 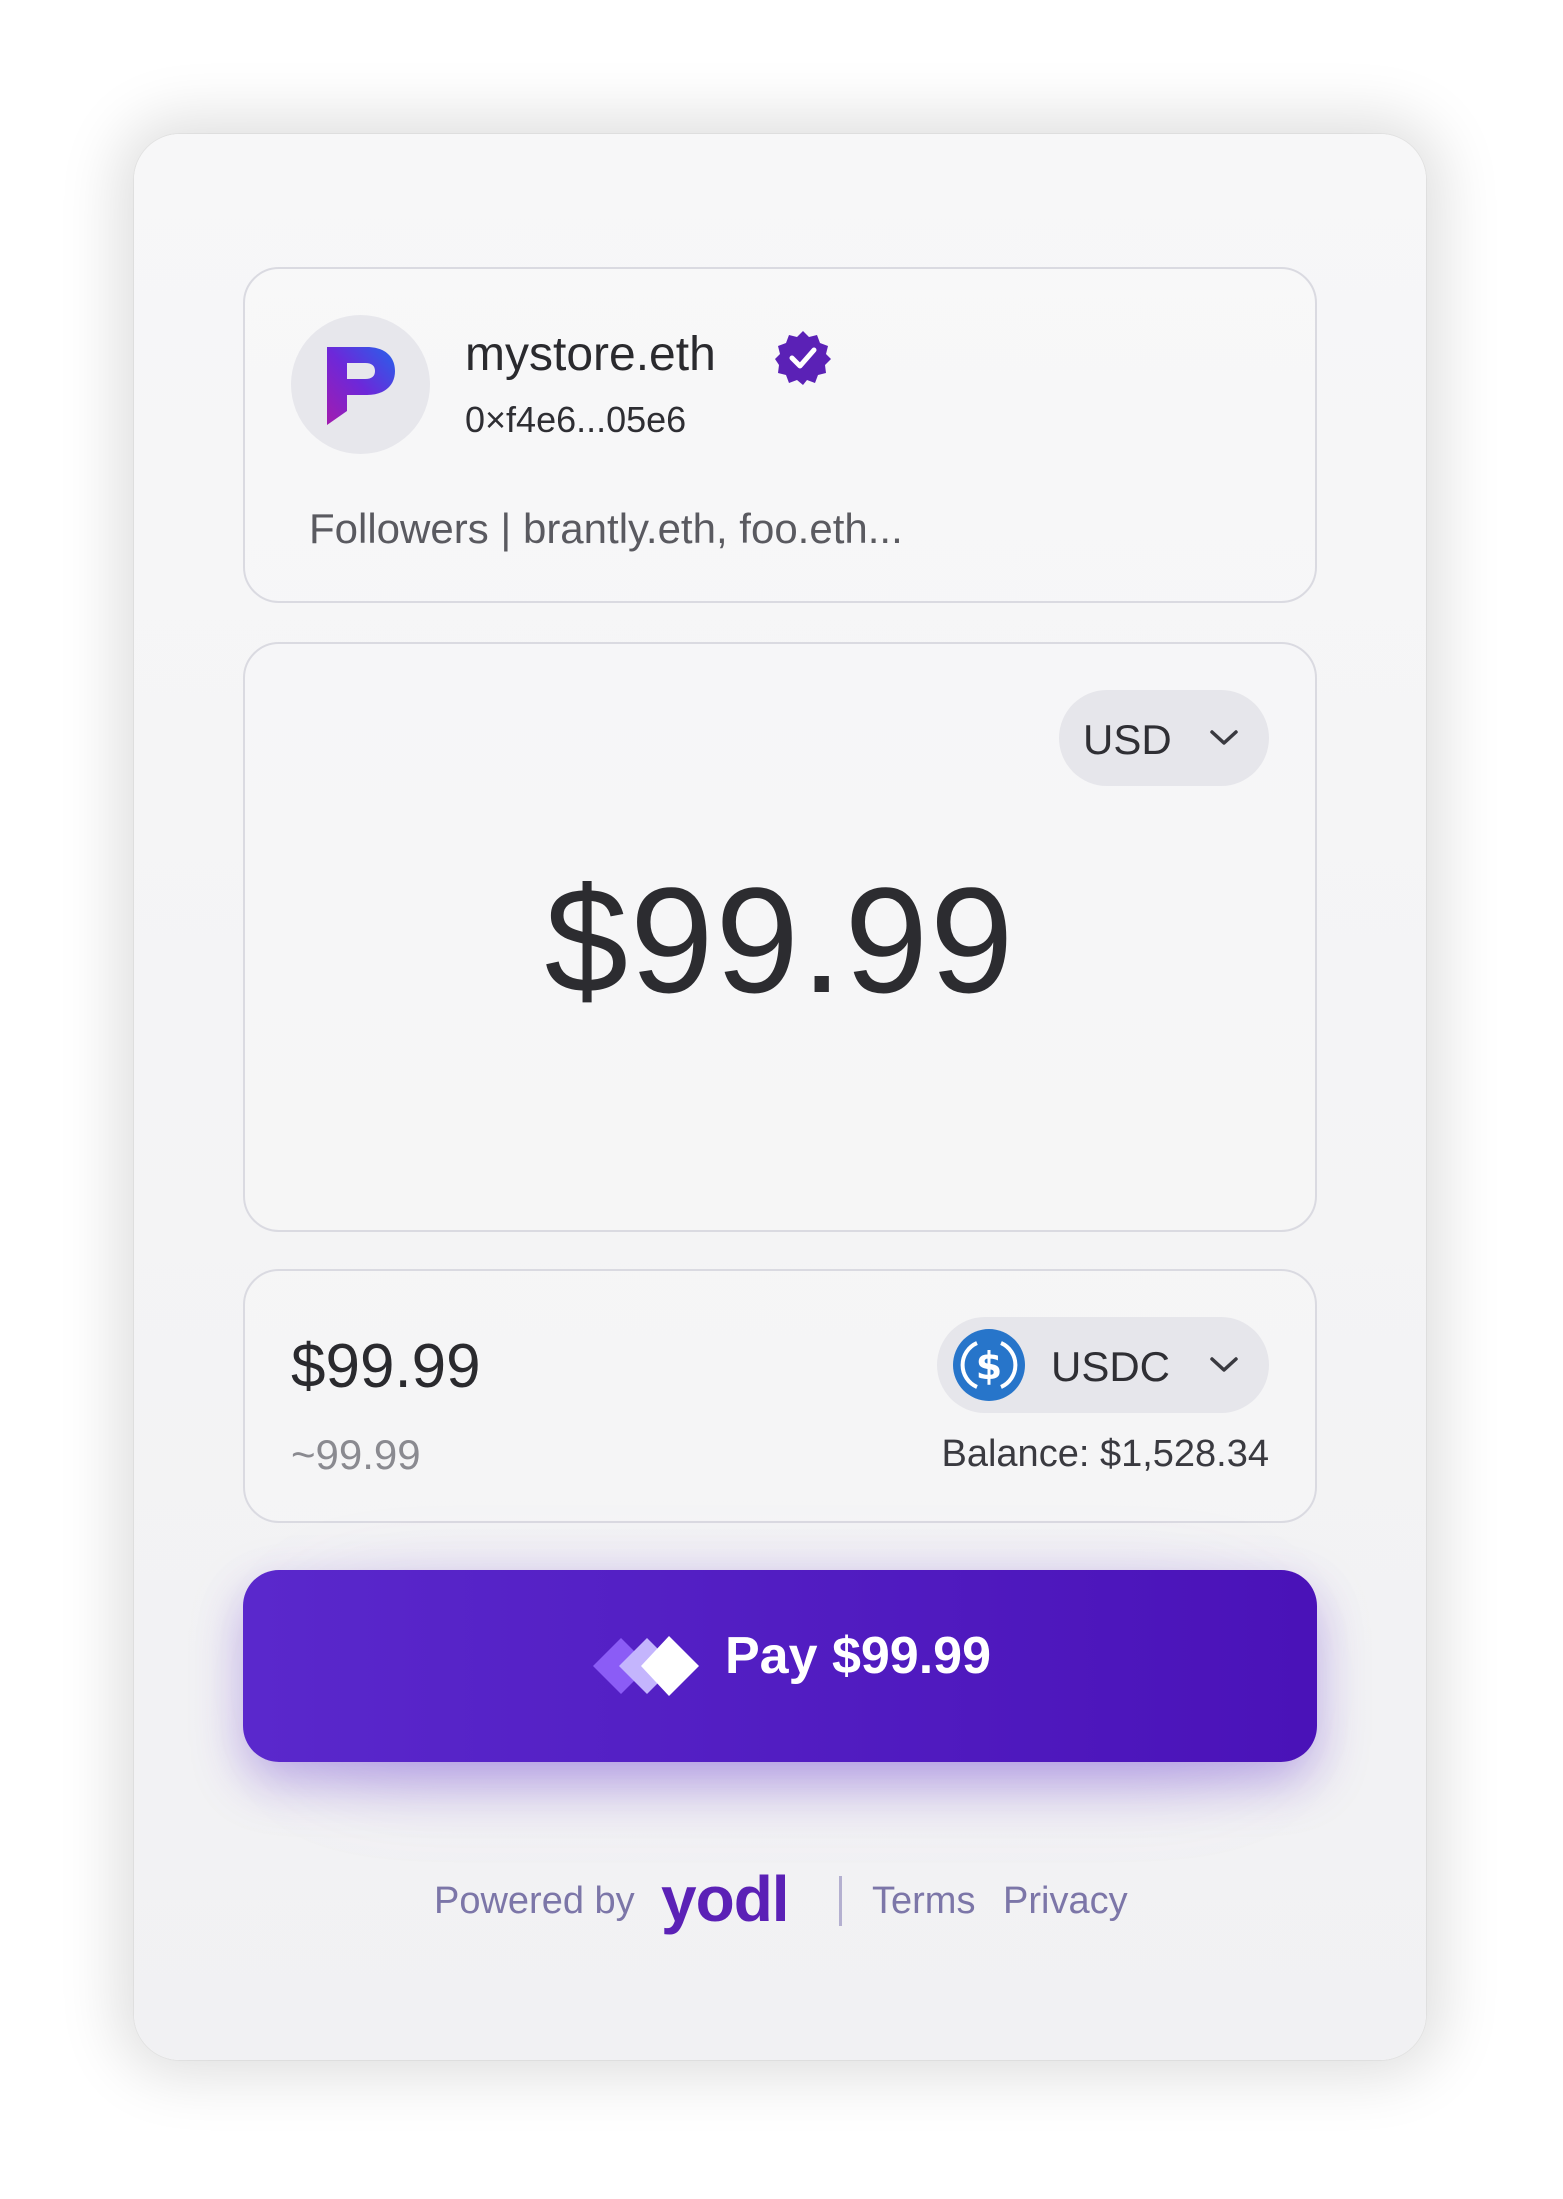 I want to click on yodl-brand-logo: yodl, so click(x=725, y=1899).